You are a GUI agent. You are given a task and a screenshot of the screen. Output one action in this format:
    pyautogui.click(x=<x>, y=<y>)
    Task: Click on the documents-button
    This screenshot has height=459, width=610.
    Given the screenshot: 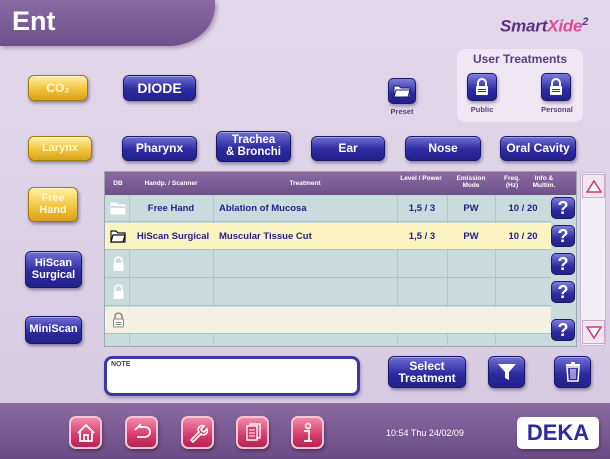 What is the action you would take?
    pyautogui.click(x=252, y=432)
    